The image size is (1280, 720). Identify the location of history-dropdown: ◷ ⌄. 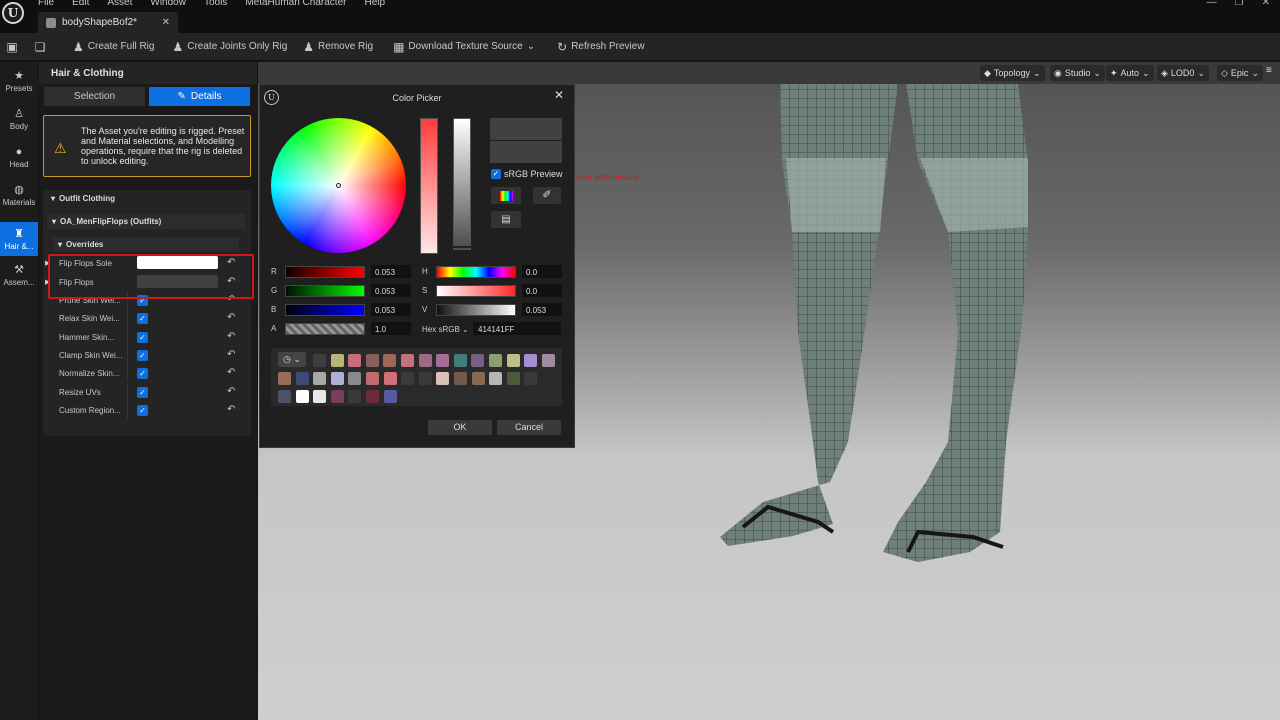
(292, 359).